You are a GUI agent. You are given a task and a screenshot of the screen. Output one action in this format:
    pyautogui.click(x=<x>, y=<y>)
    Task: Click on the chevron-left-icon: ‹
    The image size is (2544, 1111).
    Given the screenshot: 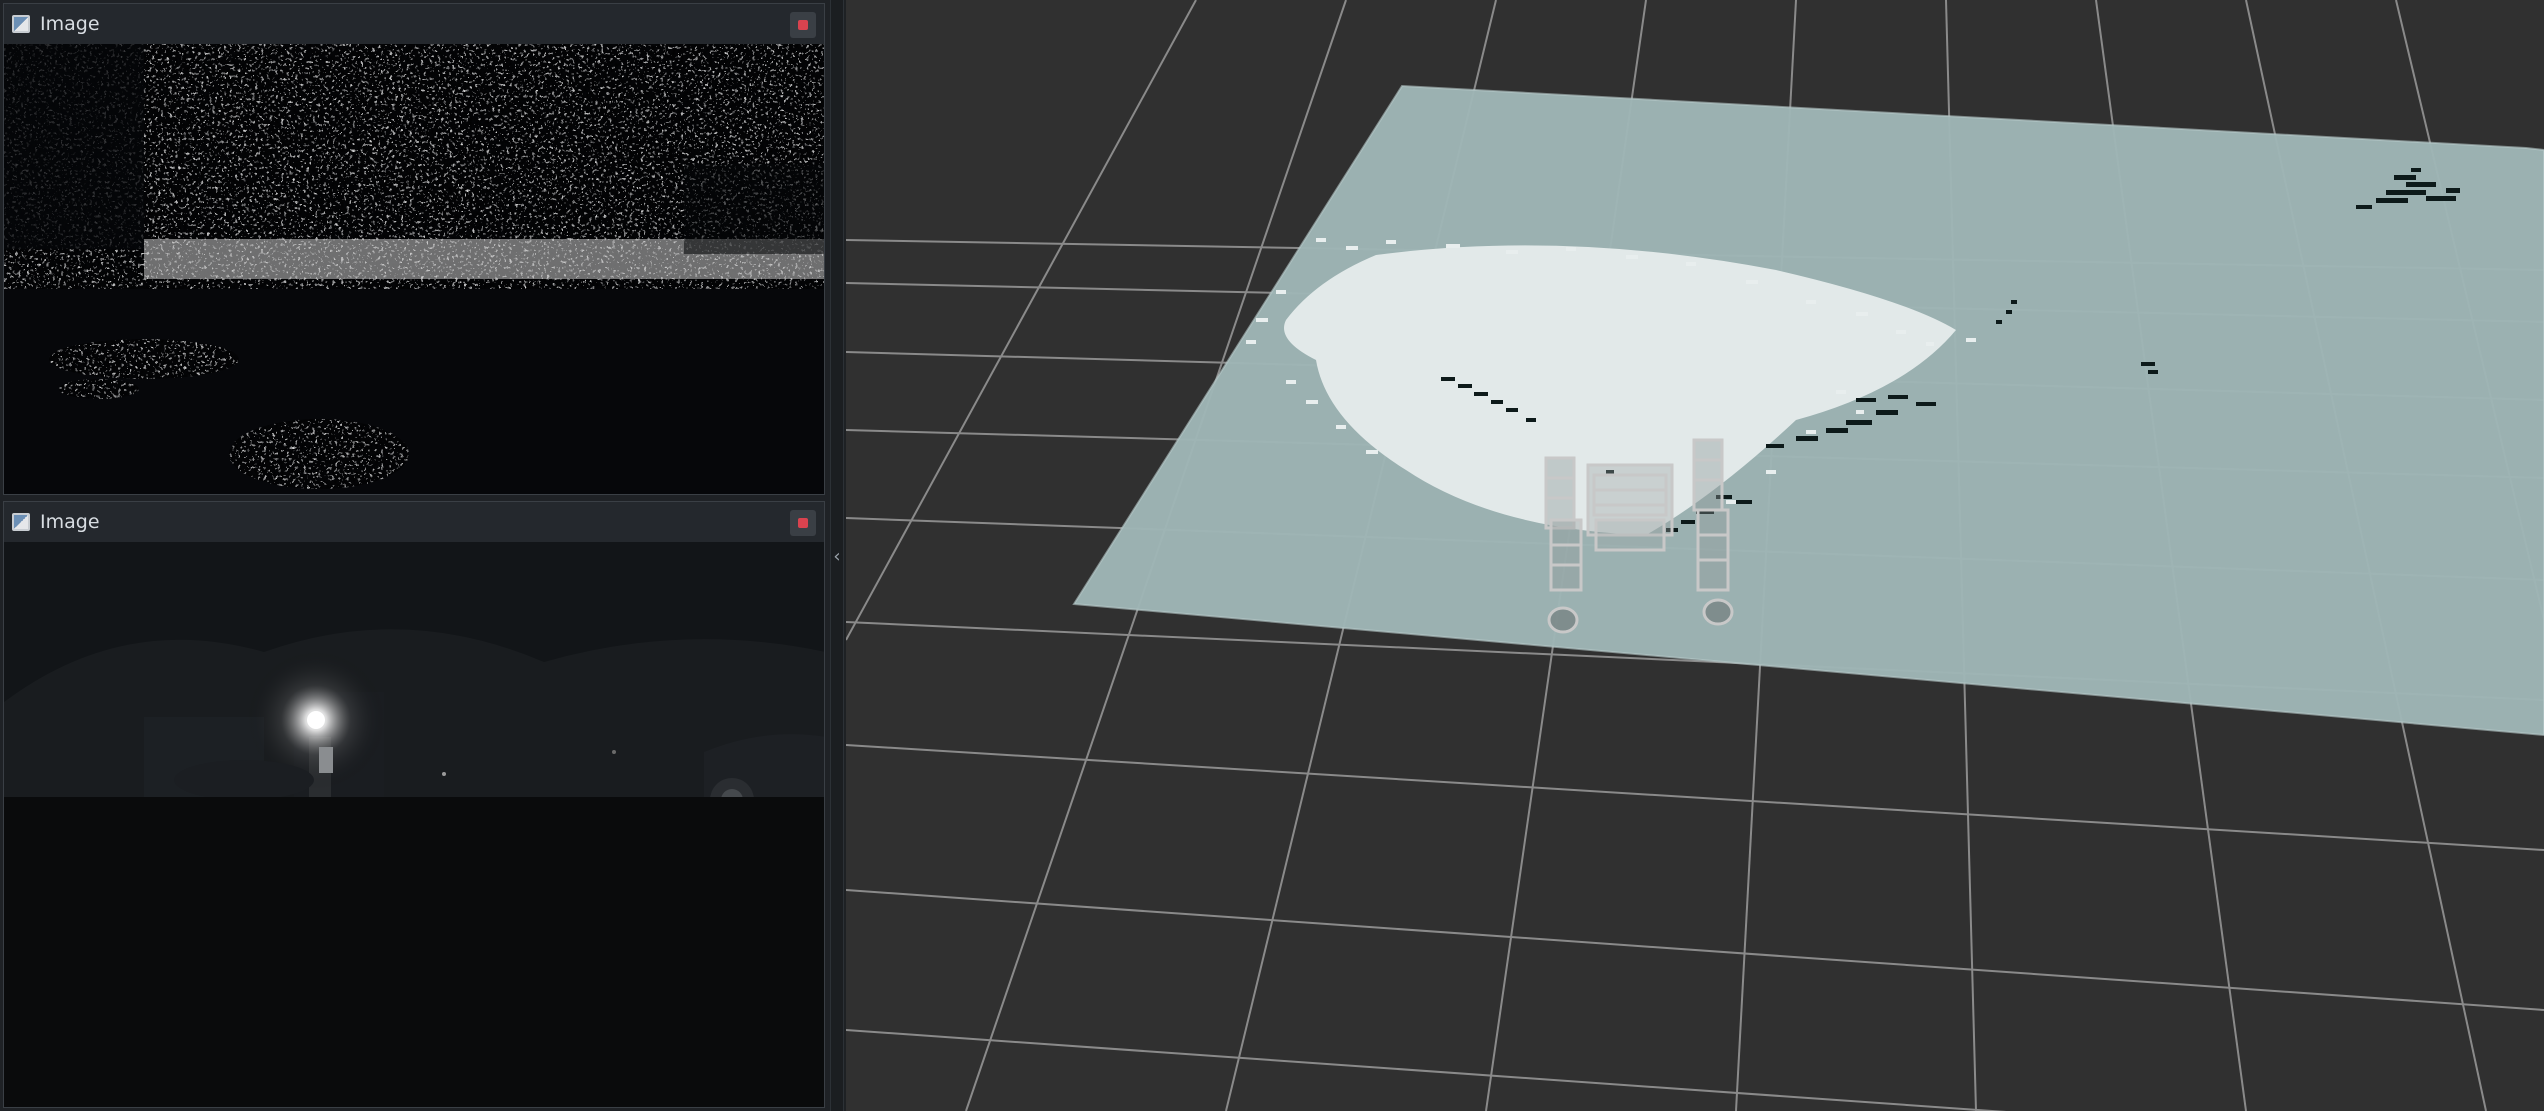 What is the action you would take?
    pyautogui.click(x=837, y=557)
    